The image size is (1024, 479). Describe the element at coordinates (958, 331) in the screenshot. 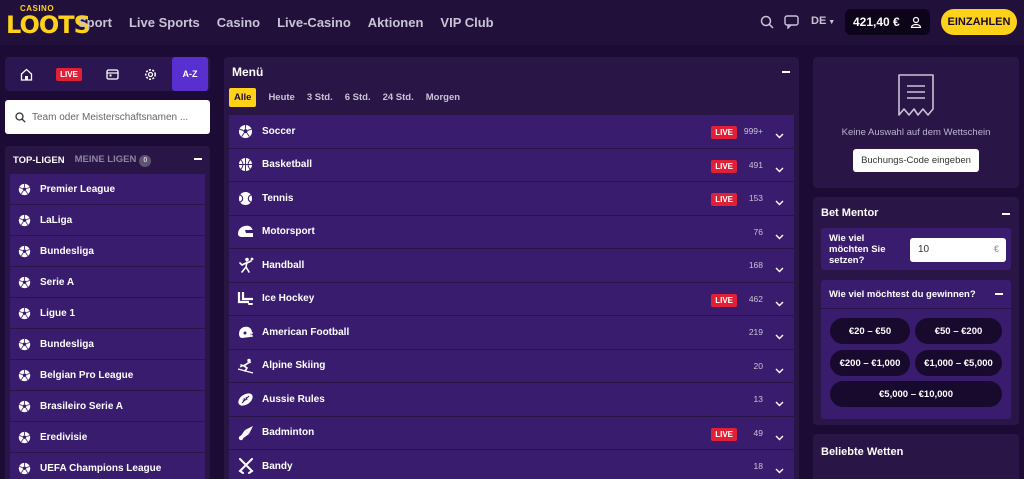

I see `range-50-200-button: €50 – €200` at that location.